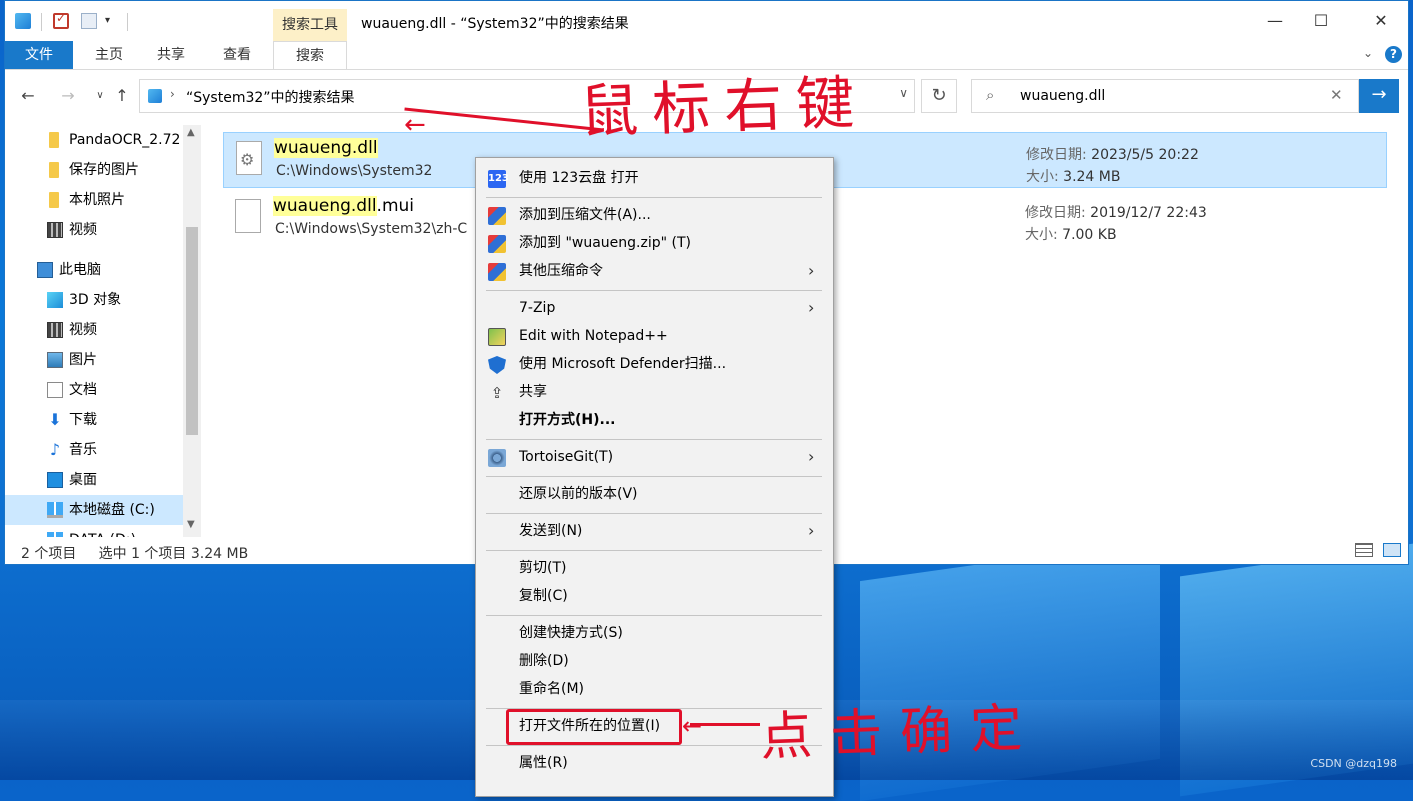 The width and height of the screenshot is (1413, 801). I want to click on document-icon, so click(55, 390).